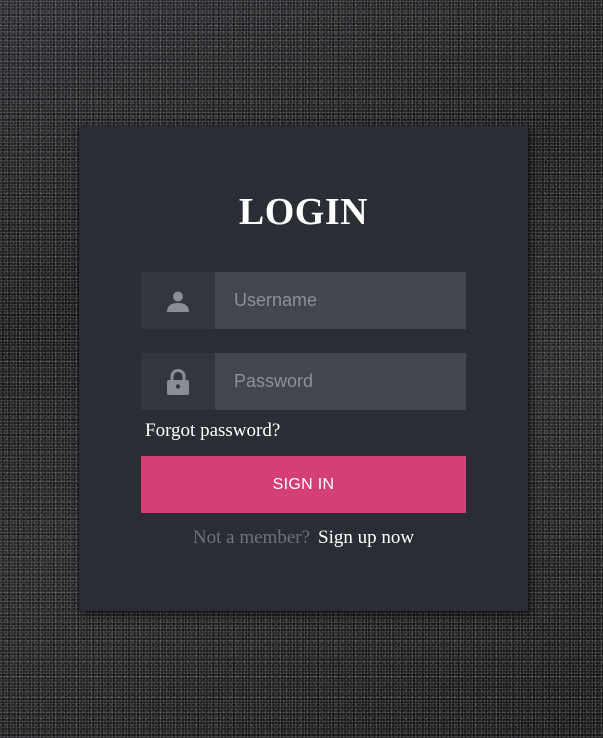 This screenshot has width=603, height=738. Describe the element at coordinates (212, 431) in the screenshot. I see `forgot-password-link: Forgot password?` at that location.